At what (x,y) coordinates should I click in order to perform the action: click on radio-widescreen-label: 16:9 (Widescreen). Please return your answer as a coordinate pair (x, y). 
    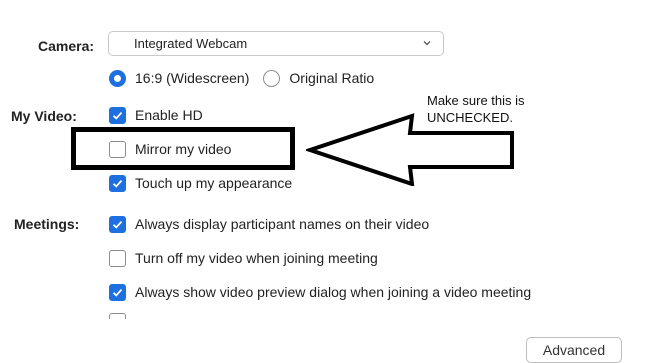
    Looking at the image, I should click on (192, 78).